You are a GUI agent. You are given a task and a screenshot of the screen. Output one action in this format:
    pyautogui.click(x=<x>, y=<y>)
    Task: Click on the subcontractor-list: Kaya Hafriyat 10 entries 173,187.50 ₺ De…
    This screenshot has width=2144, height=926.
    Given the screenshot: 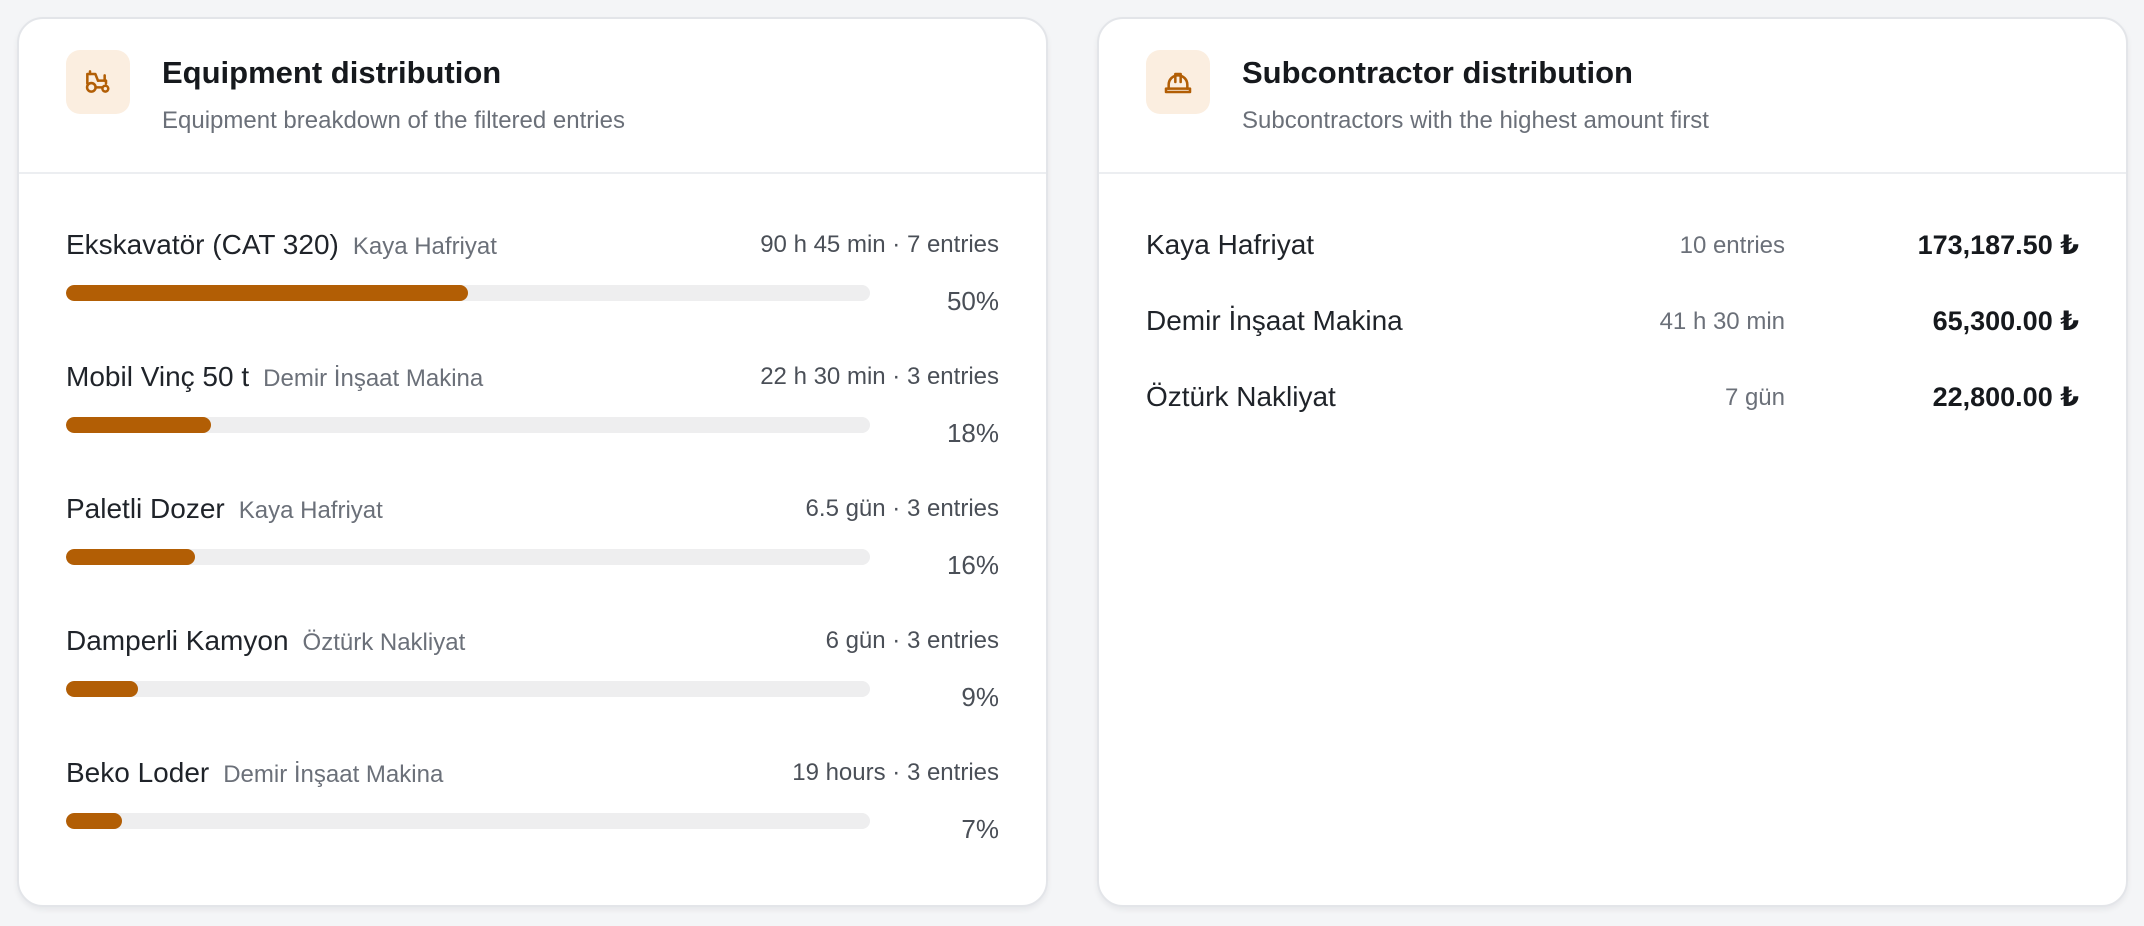 What is the action you would take?
    pyautogui.click(x=1612, y=315)
    